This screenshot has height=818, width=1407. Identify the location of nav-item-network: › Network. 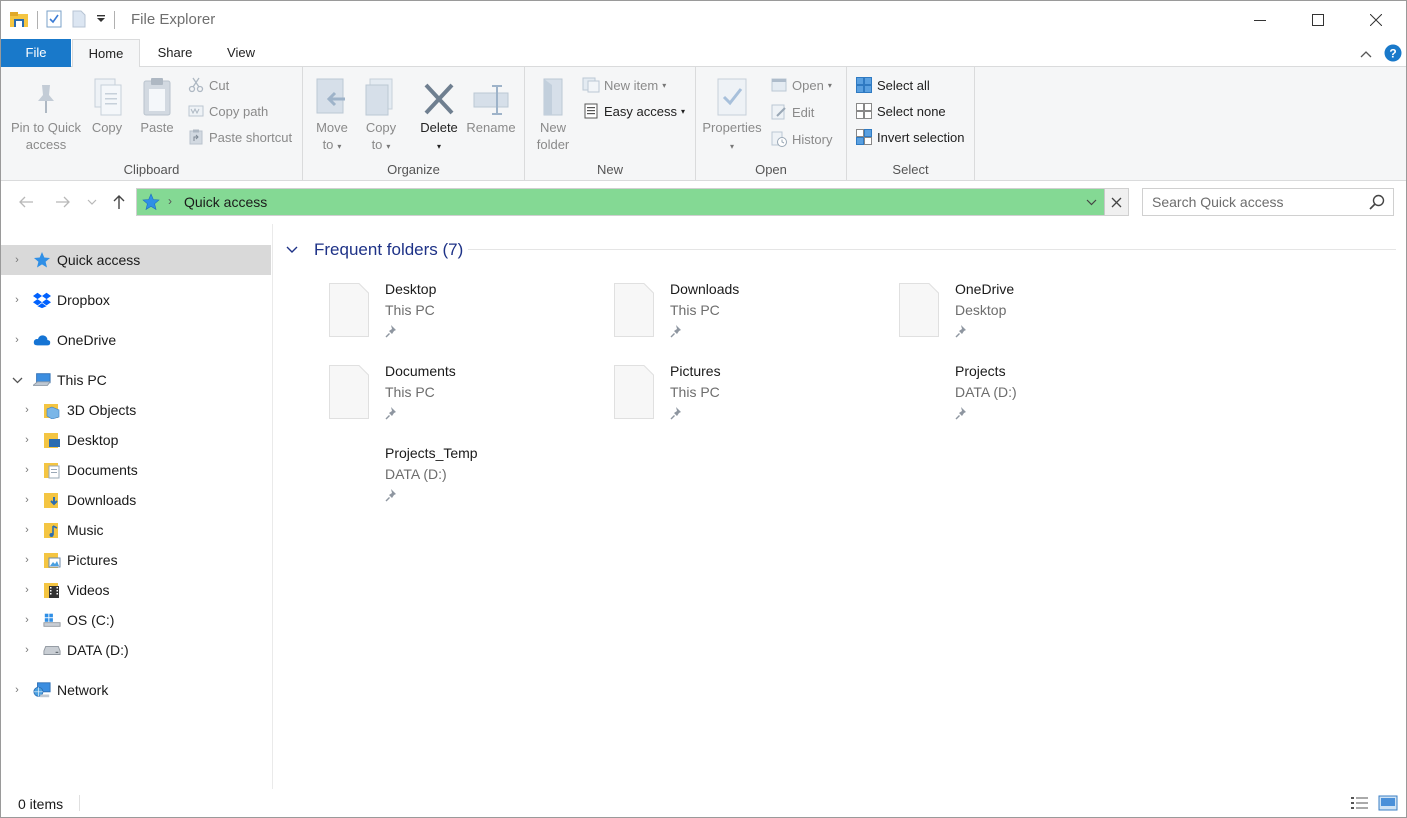
(136, 690).